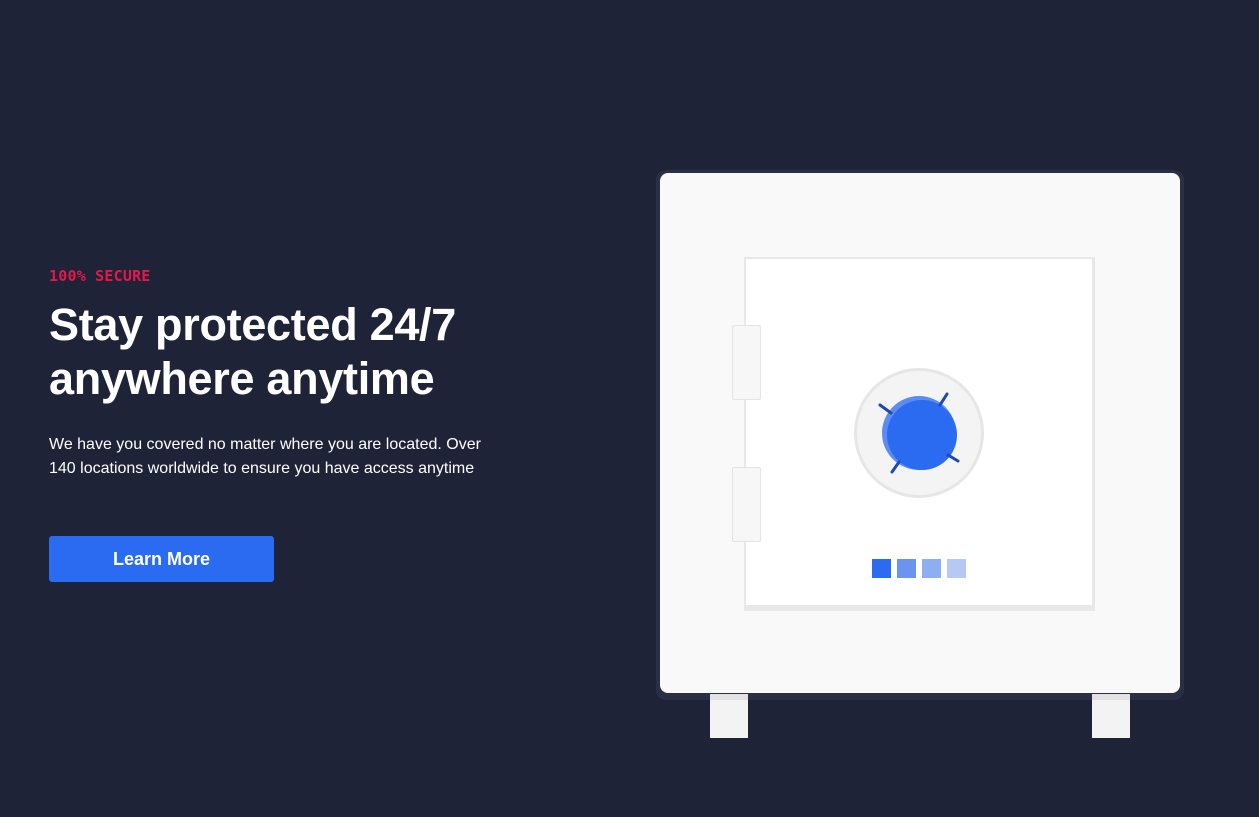 This screenshot has width=1259, height=817. Describe the element at coordinates (161, 559) in the screenshot. I see `learn-more-button: Learn More` at that location.